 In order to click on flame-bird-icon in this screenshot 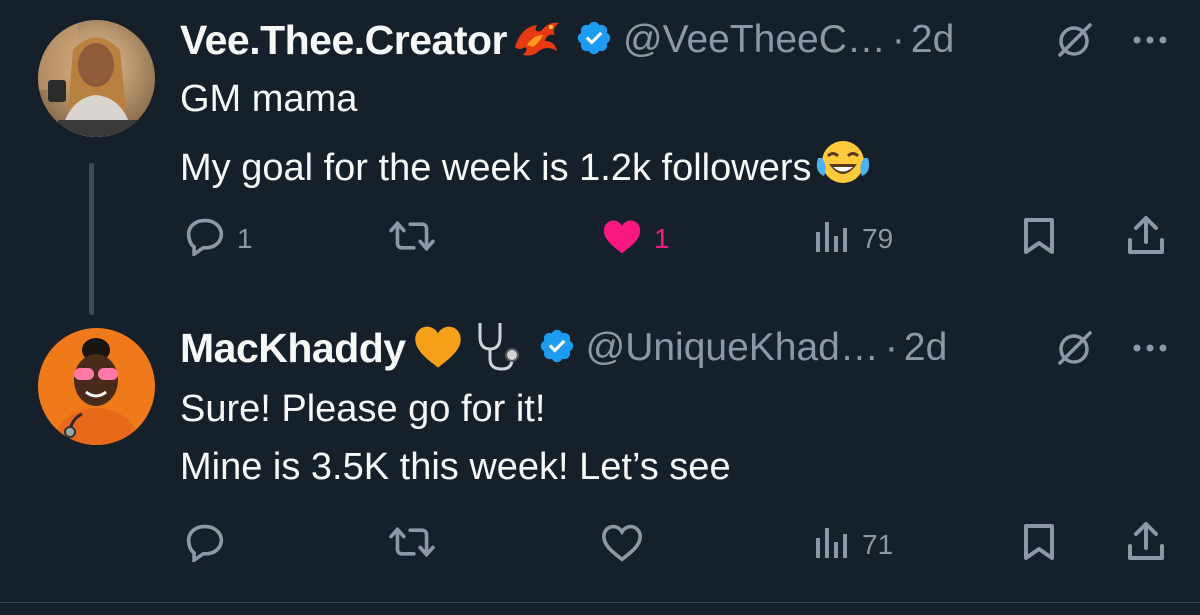, I will do `click(537, 40)`.